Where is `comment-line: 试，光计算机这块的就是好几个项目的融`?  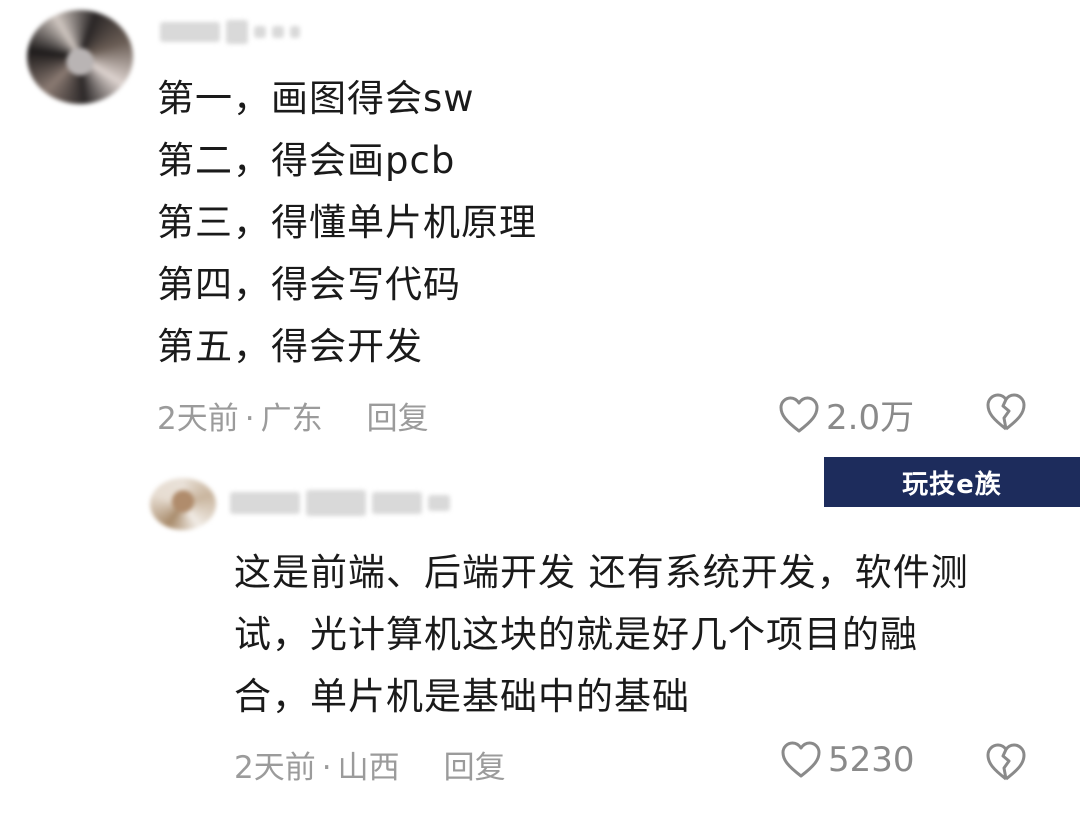
comment-line: 试，光计算机这块的就是好几个项目的融 is located at coordinates (576, 634).